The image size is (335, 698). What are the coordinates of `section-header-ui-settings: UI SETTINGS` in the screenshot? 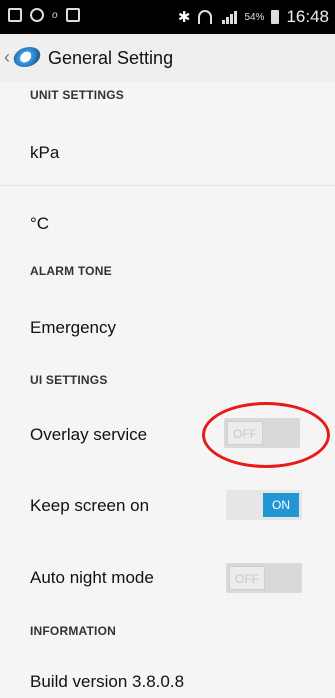 It's located at (69, 380).